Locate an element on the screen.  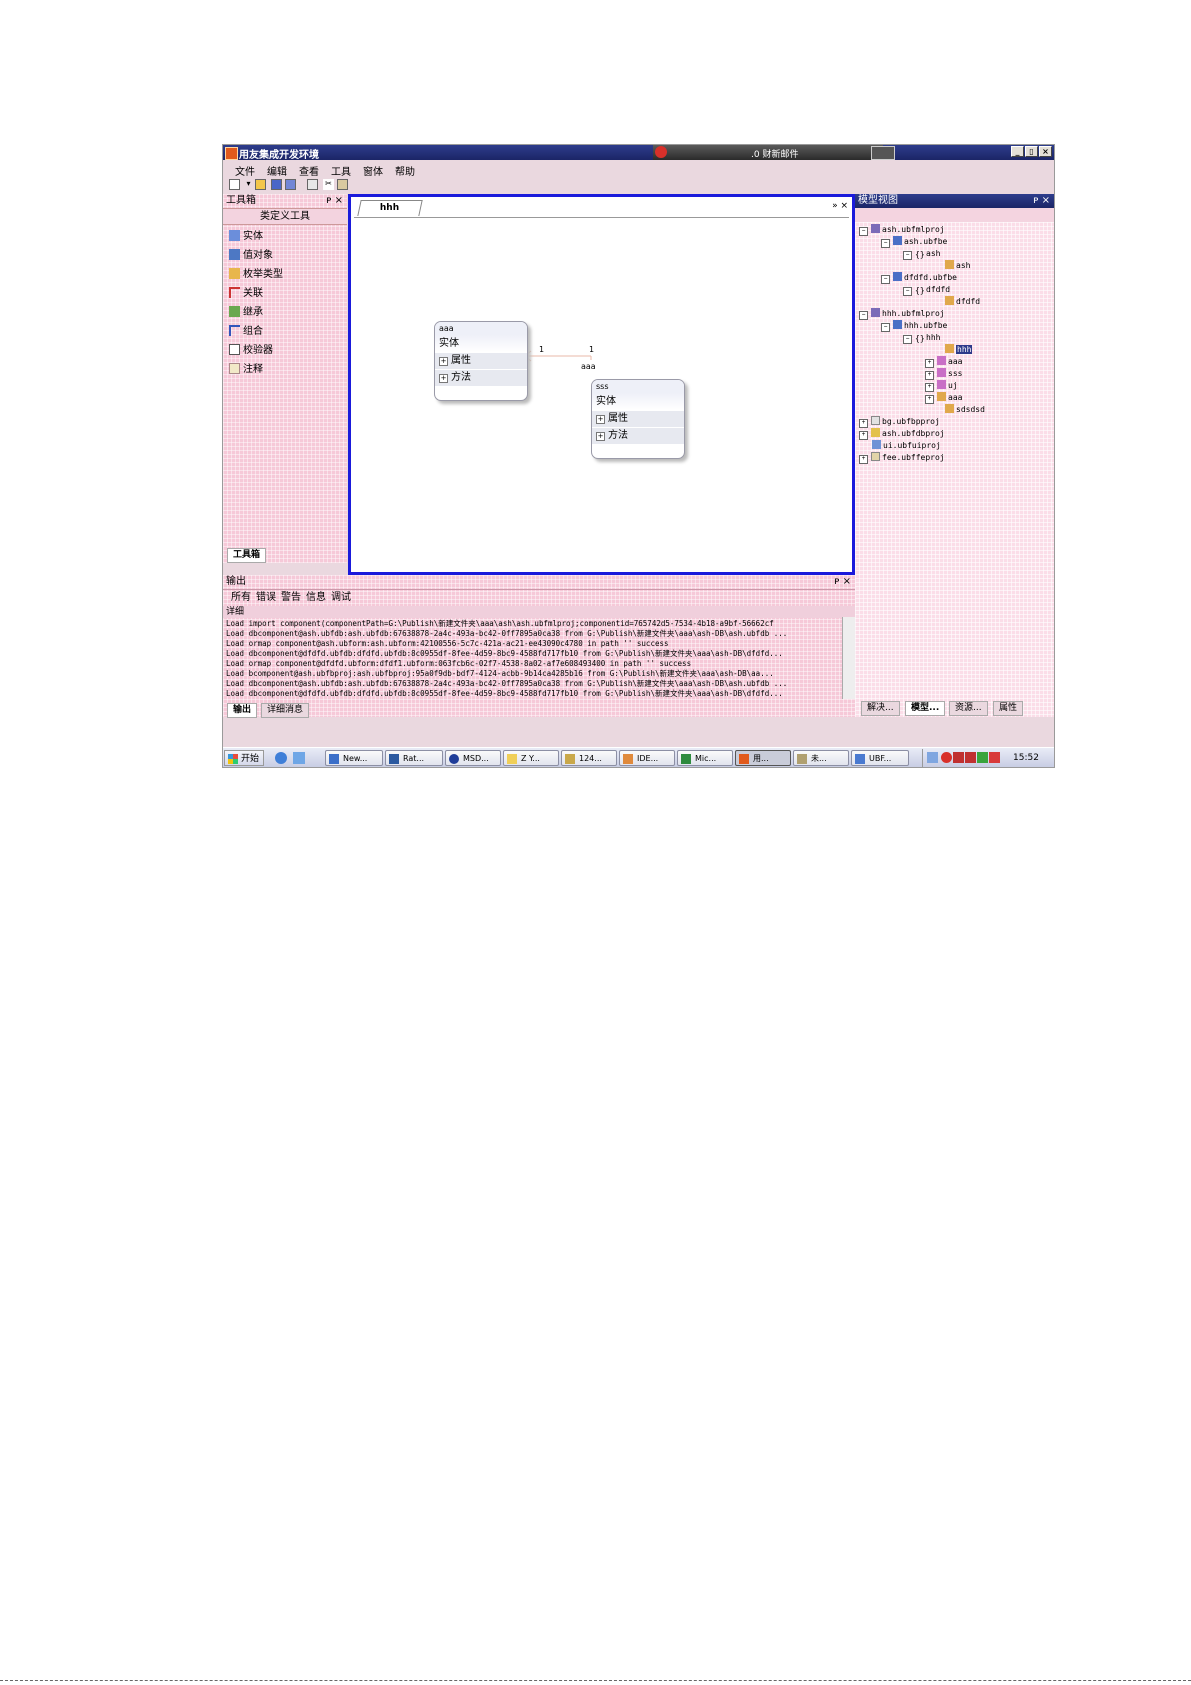
tree-node: + ash.ubfdbproj is located at coordinates (902, 434).